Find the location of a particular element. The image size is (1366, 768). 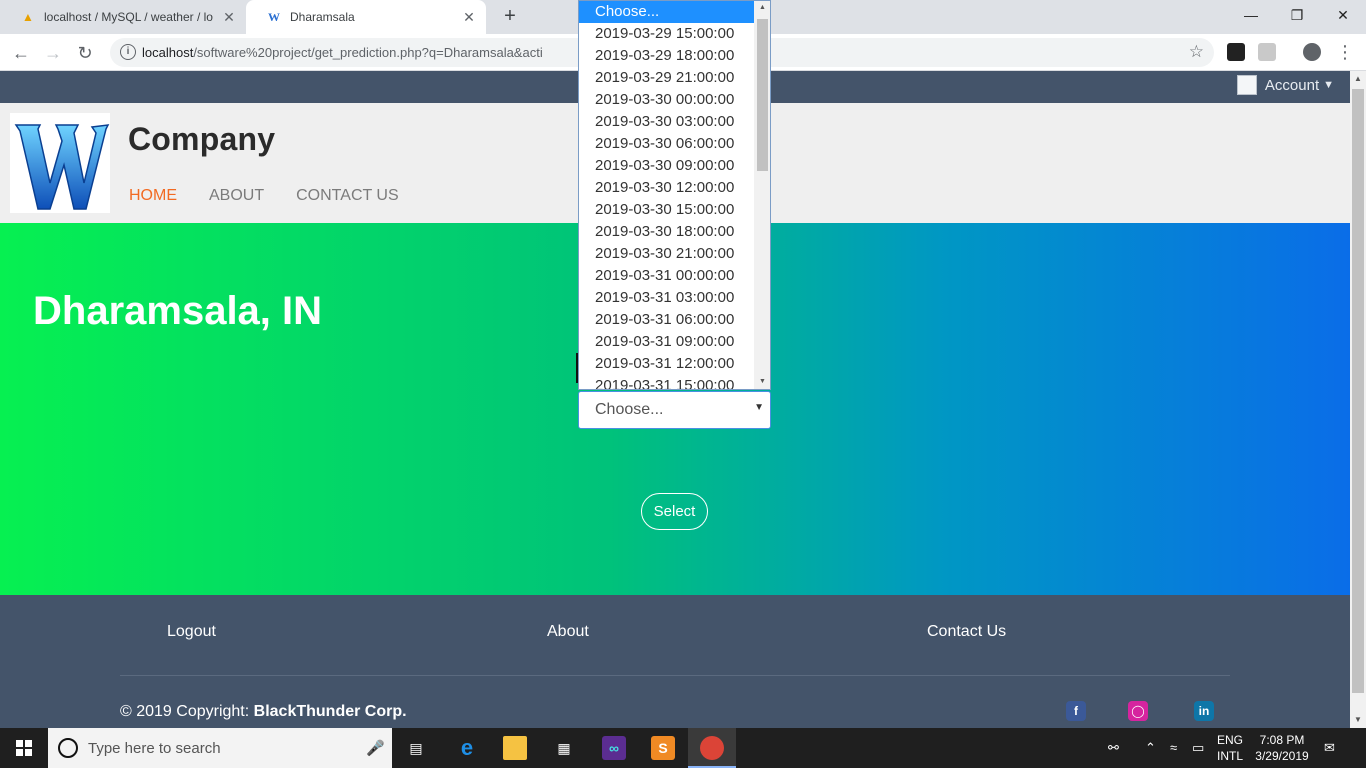

page-scrollbar: ▲ ▼ is located at coordinates (1358, 399).